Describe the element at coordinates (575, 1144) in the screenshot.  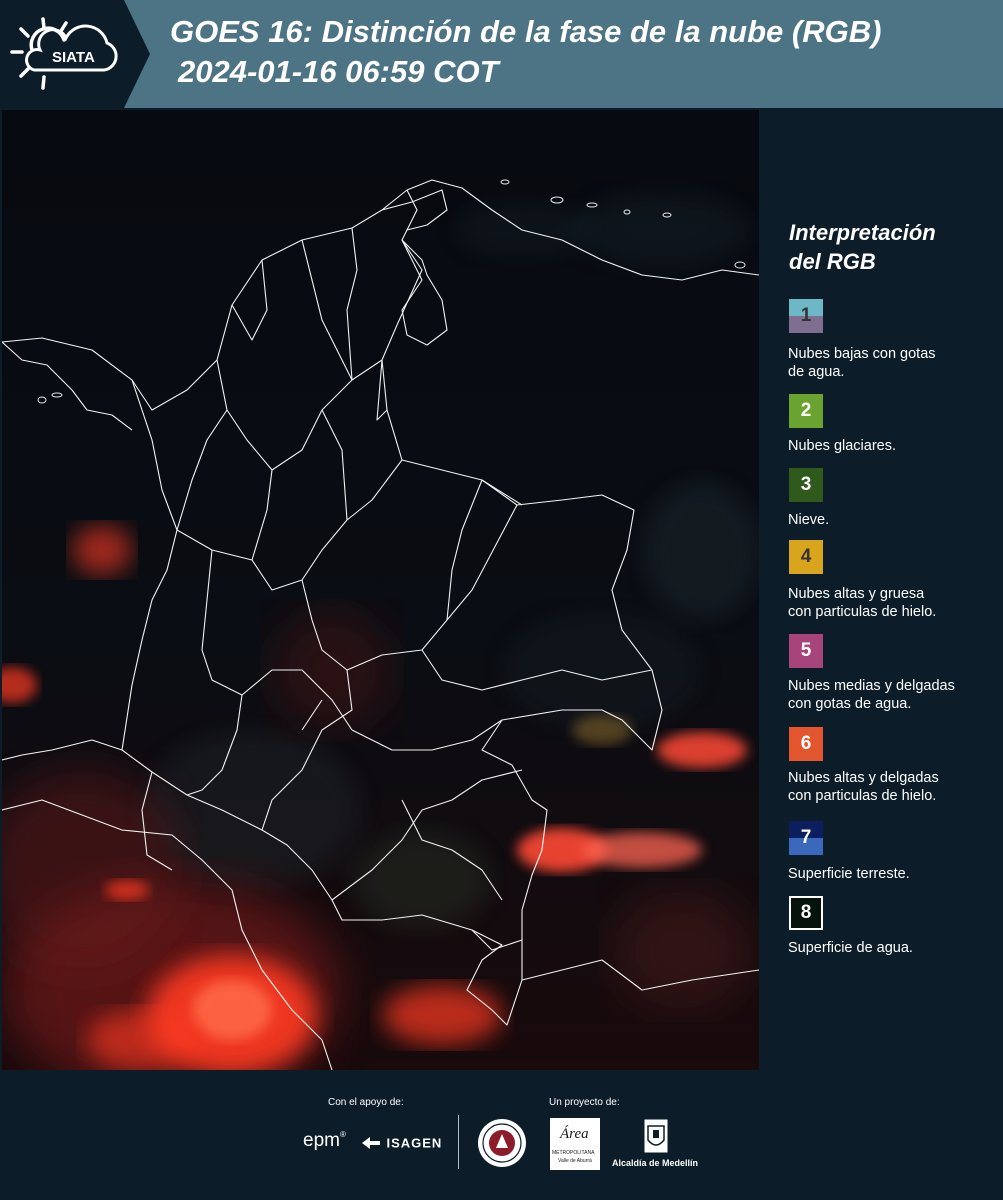
I see `area-metropolitana-logo-icon: Área METROPOLITANA Valle de Aburrá` at that location.